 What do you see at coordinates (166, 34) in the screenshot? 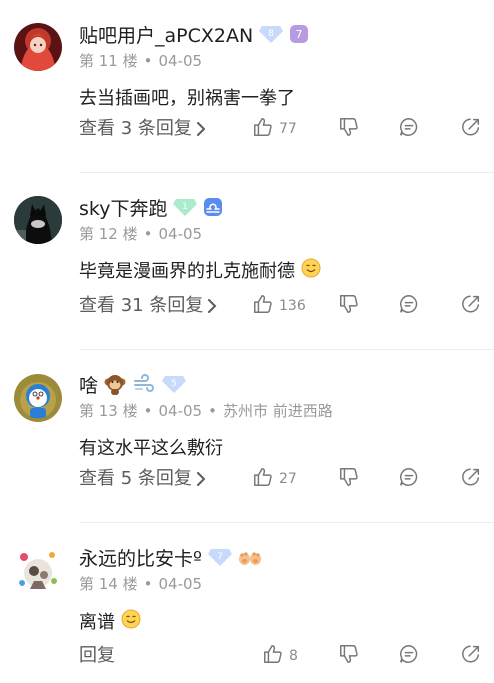
I see `username: 贴吧用户_aPCX2AN` at bounding box center [166, 34].